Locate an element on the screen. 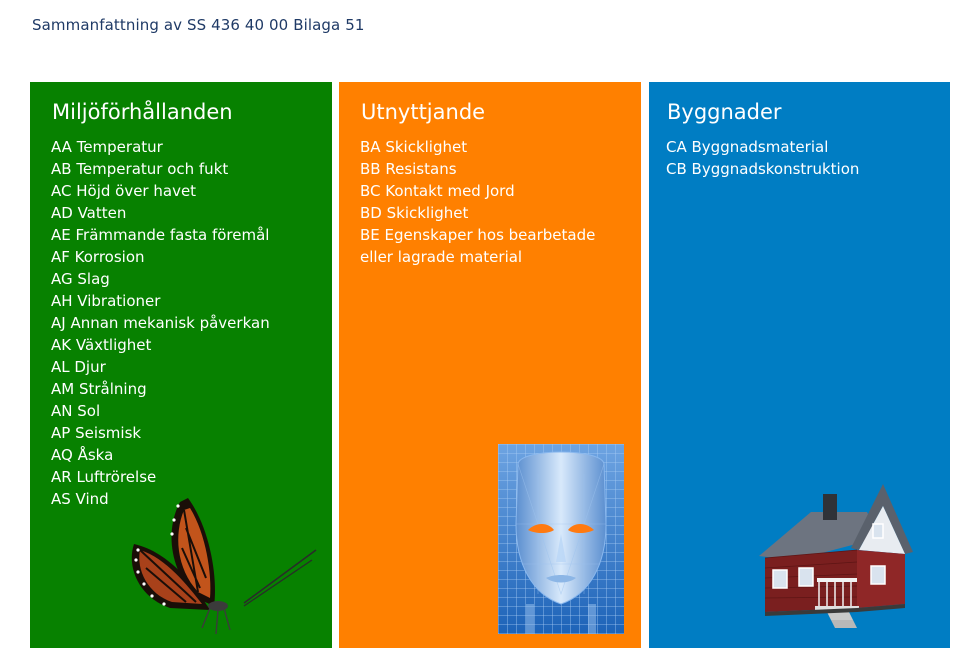 This screenshot has height=655, width=956. list-item: AK Växtlighet is located at coordinates (101, 345).